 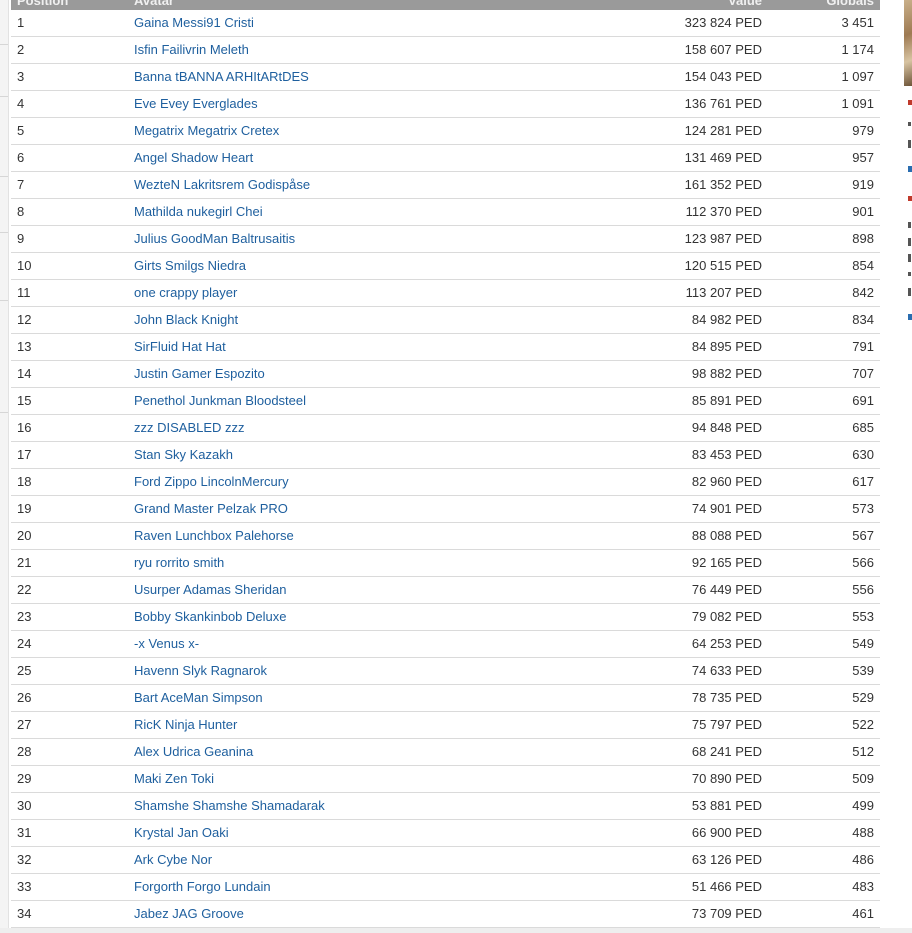 What do you see at coordinates (24, 319) in the screenshot?
I see `position-cell: 12` at bounding box center [24, 319].